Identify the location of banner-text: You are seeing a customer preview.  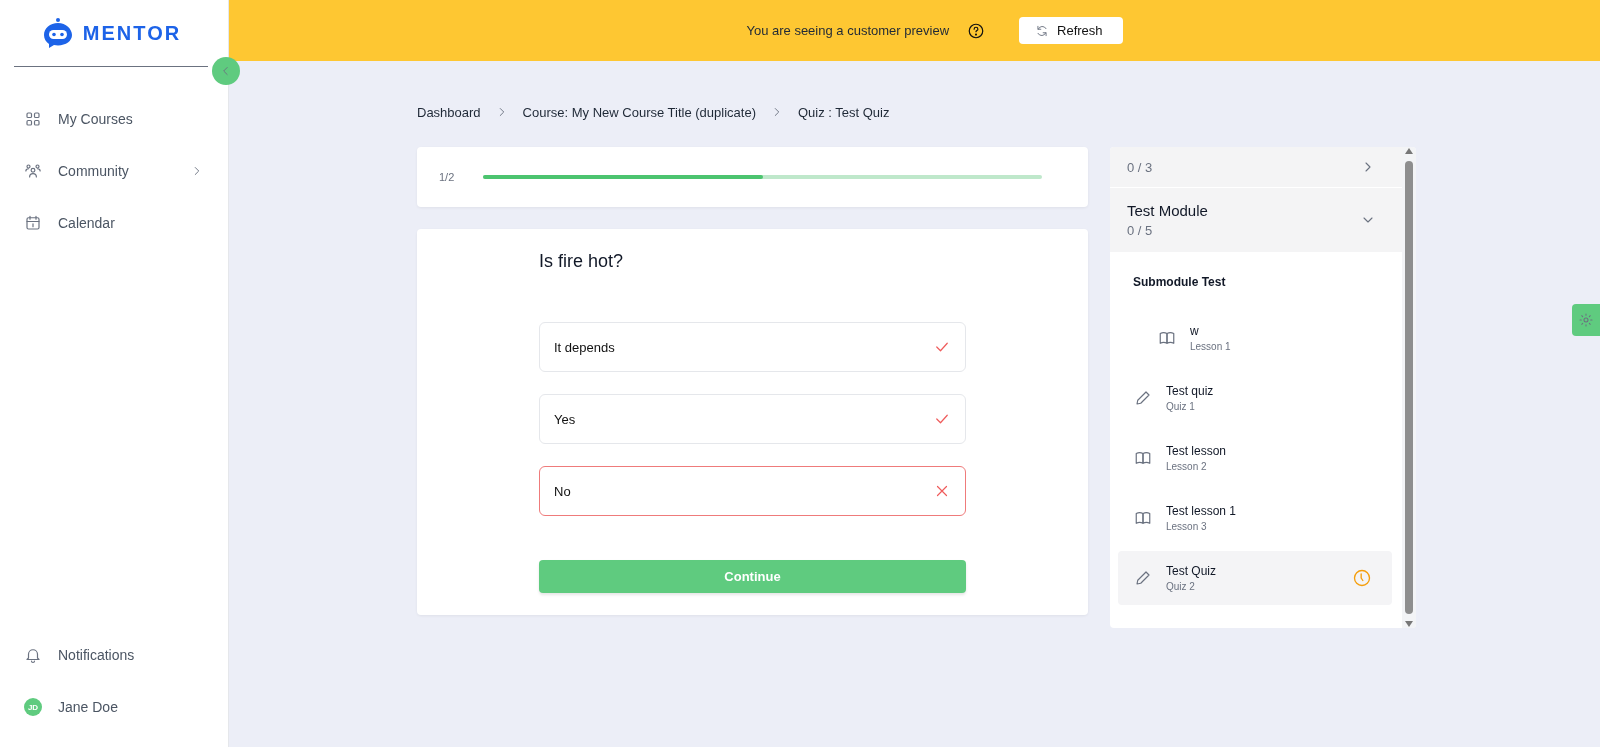
(848, 30).